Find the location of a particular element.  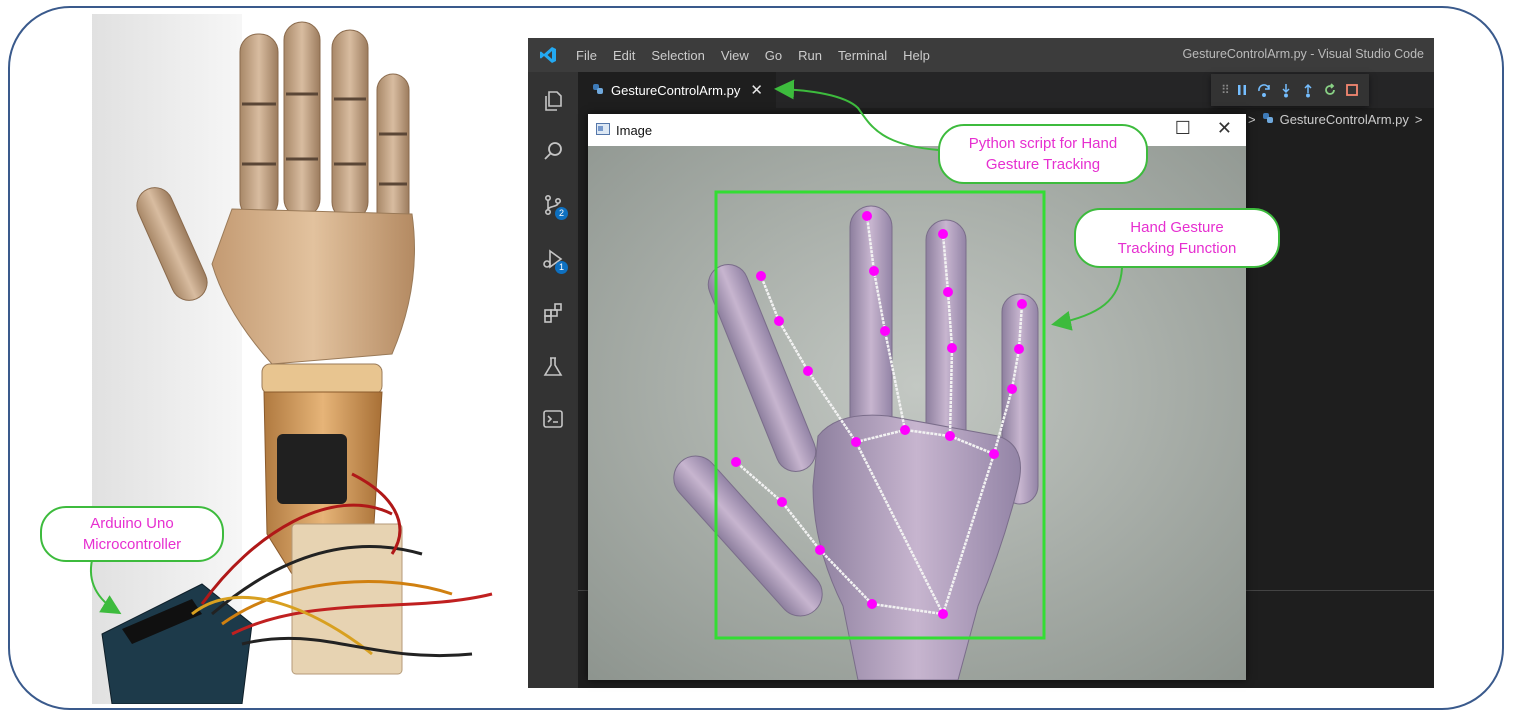

stop-icon is located at coordinates (1352, 90).